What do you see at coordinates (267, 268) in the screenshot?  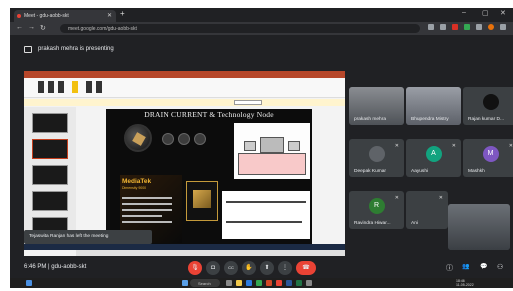 I see `present-button: ⬆` at bounding box center [267, 268].